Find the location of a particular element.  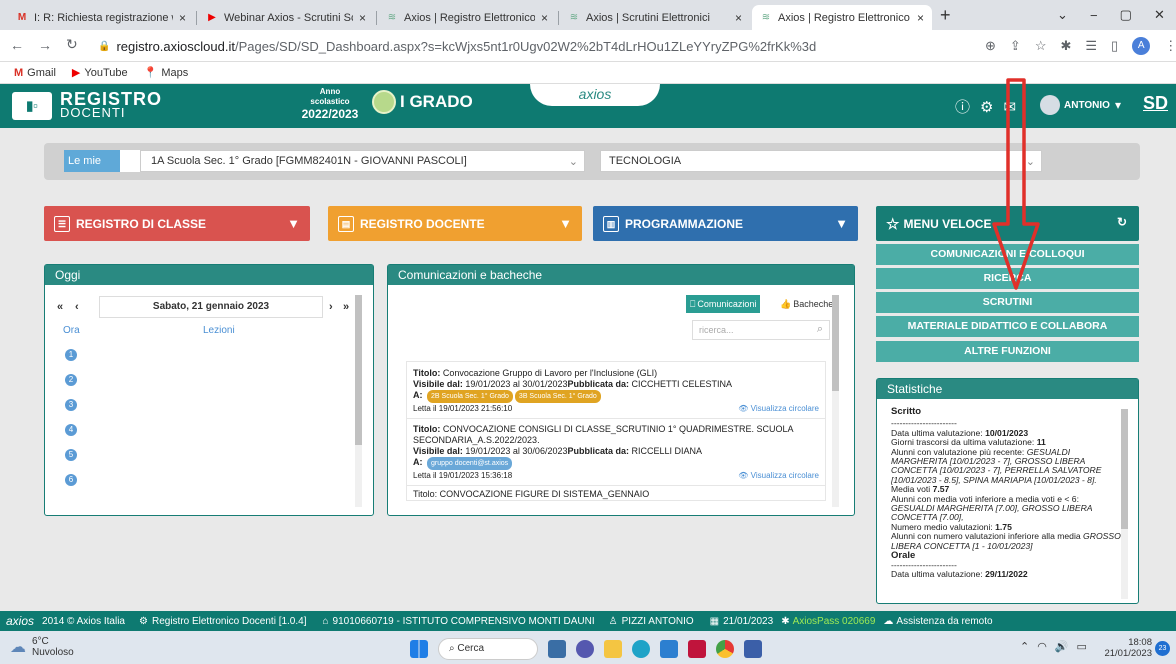

teacher-icon: ▮▫ is located at coordinates (32, 106).